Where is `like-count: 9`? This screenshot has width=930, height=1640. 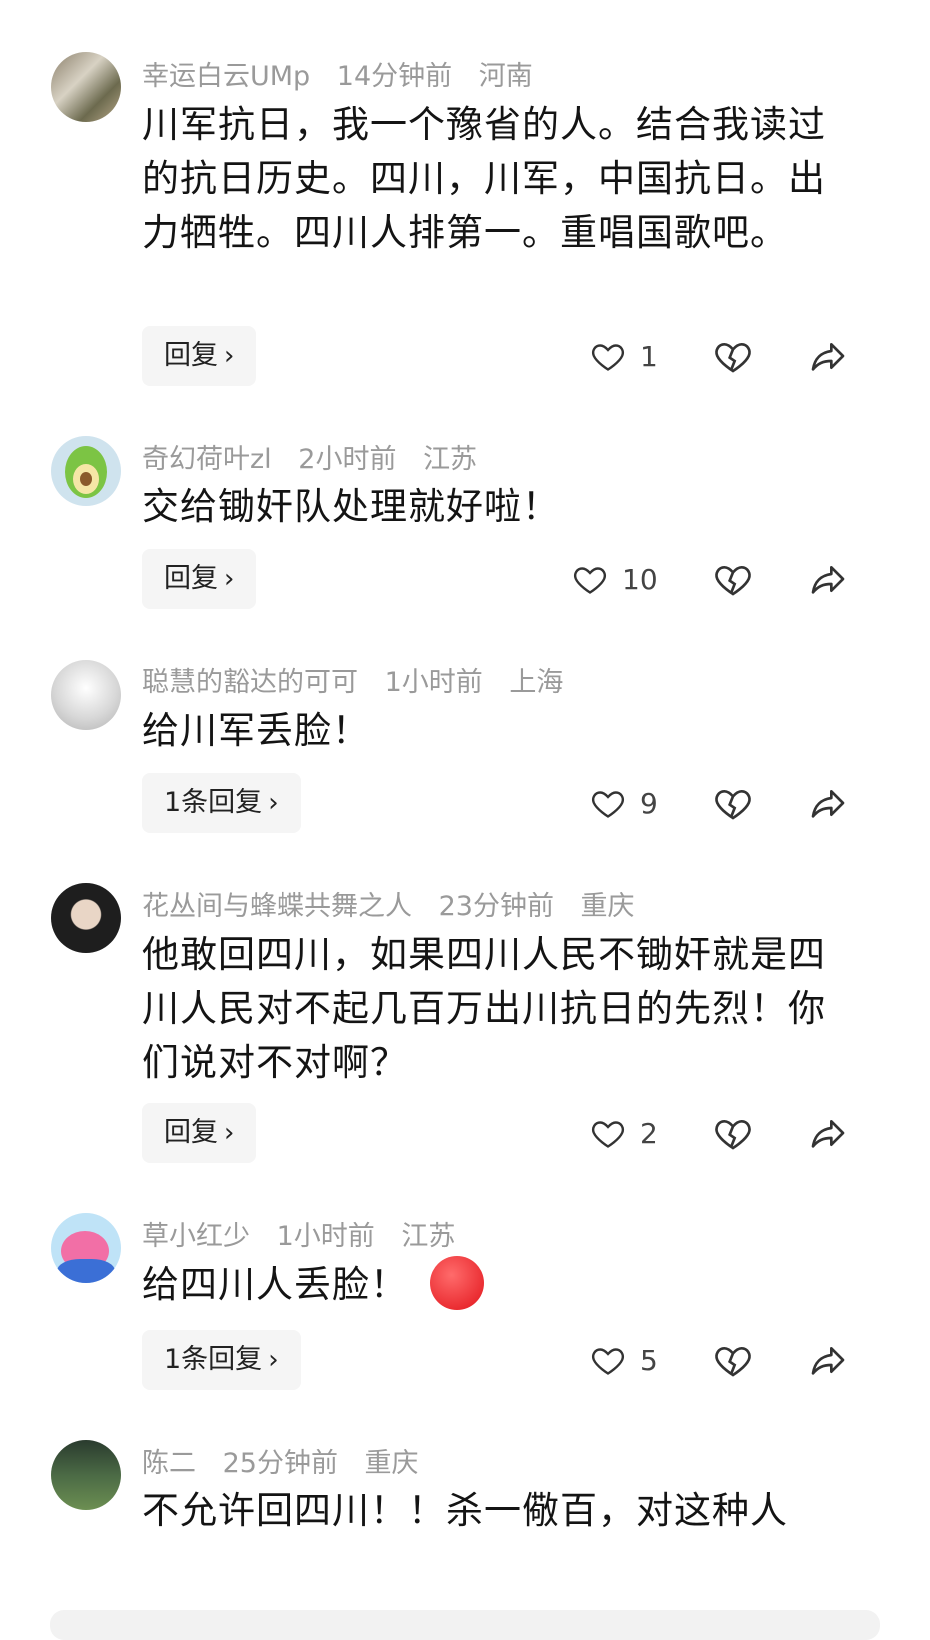 like-count: 9 is located at coordinates (649, 803).